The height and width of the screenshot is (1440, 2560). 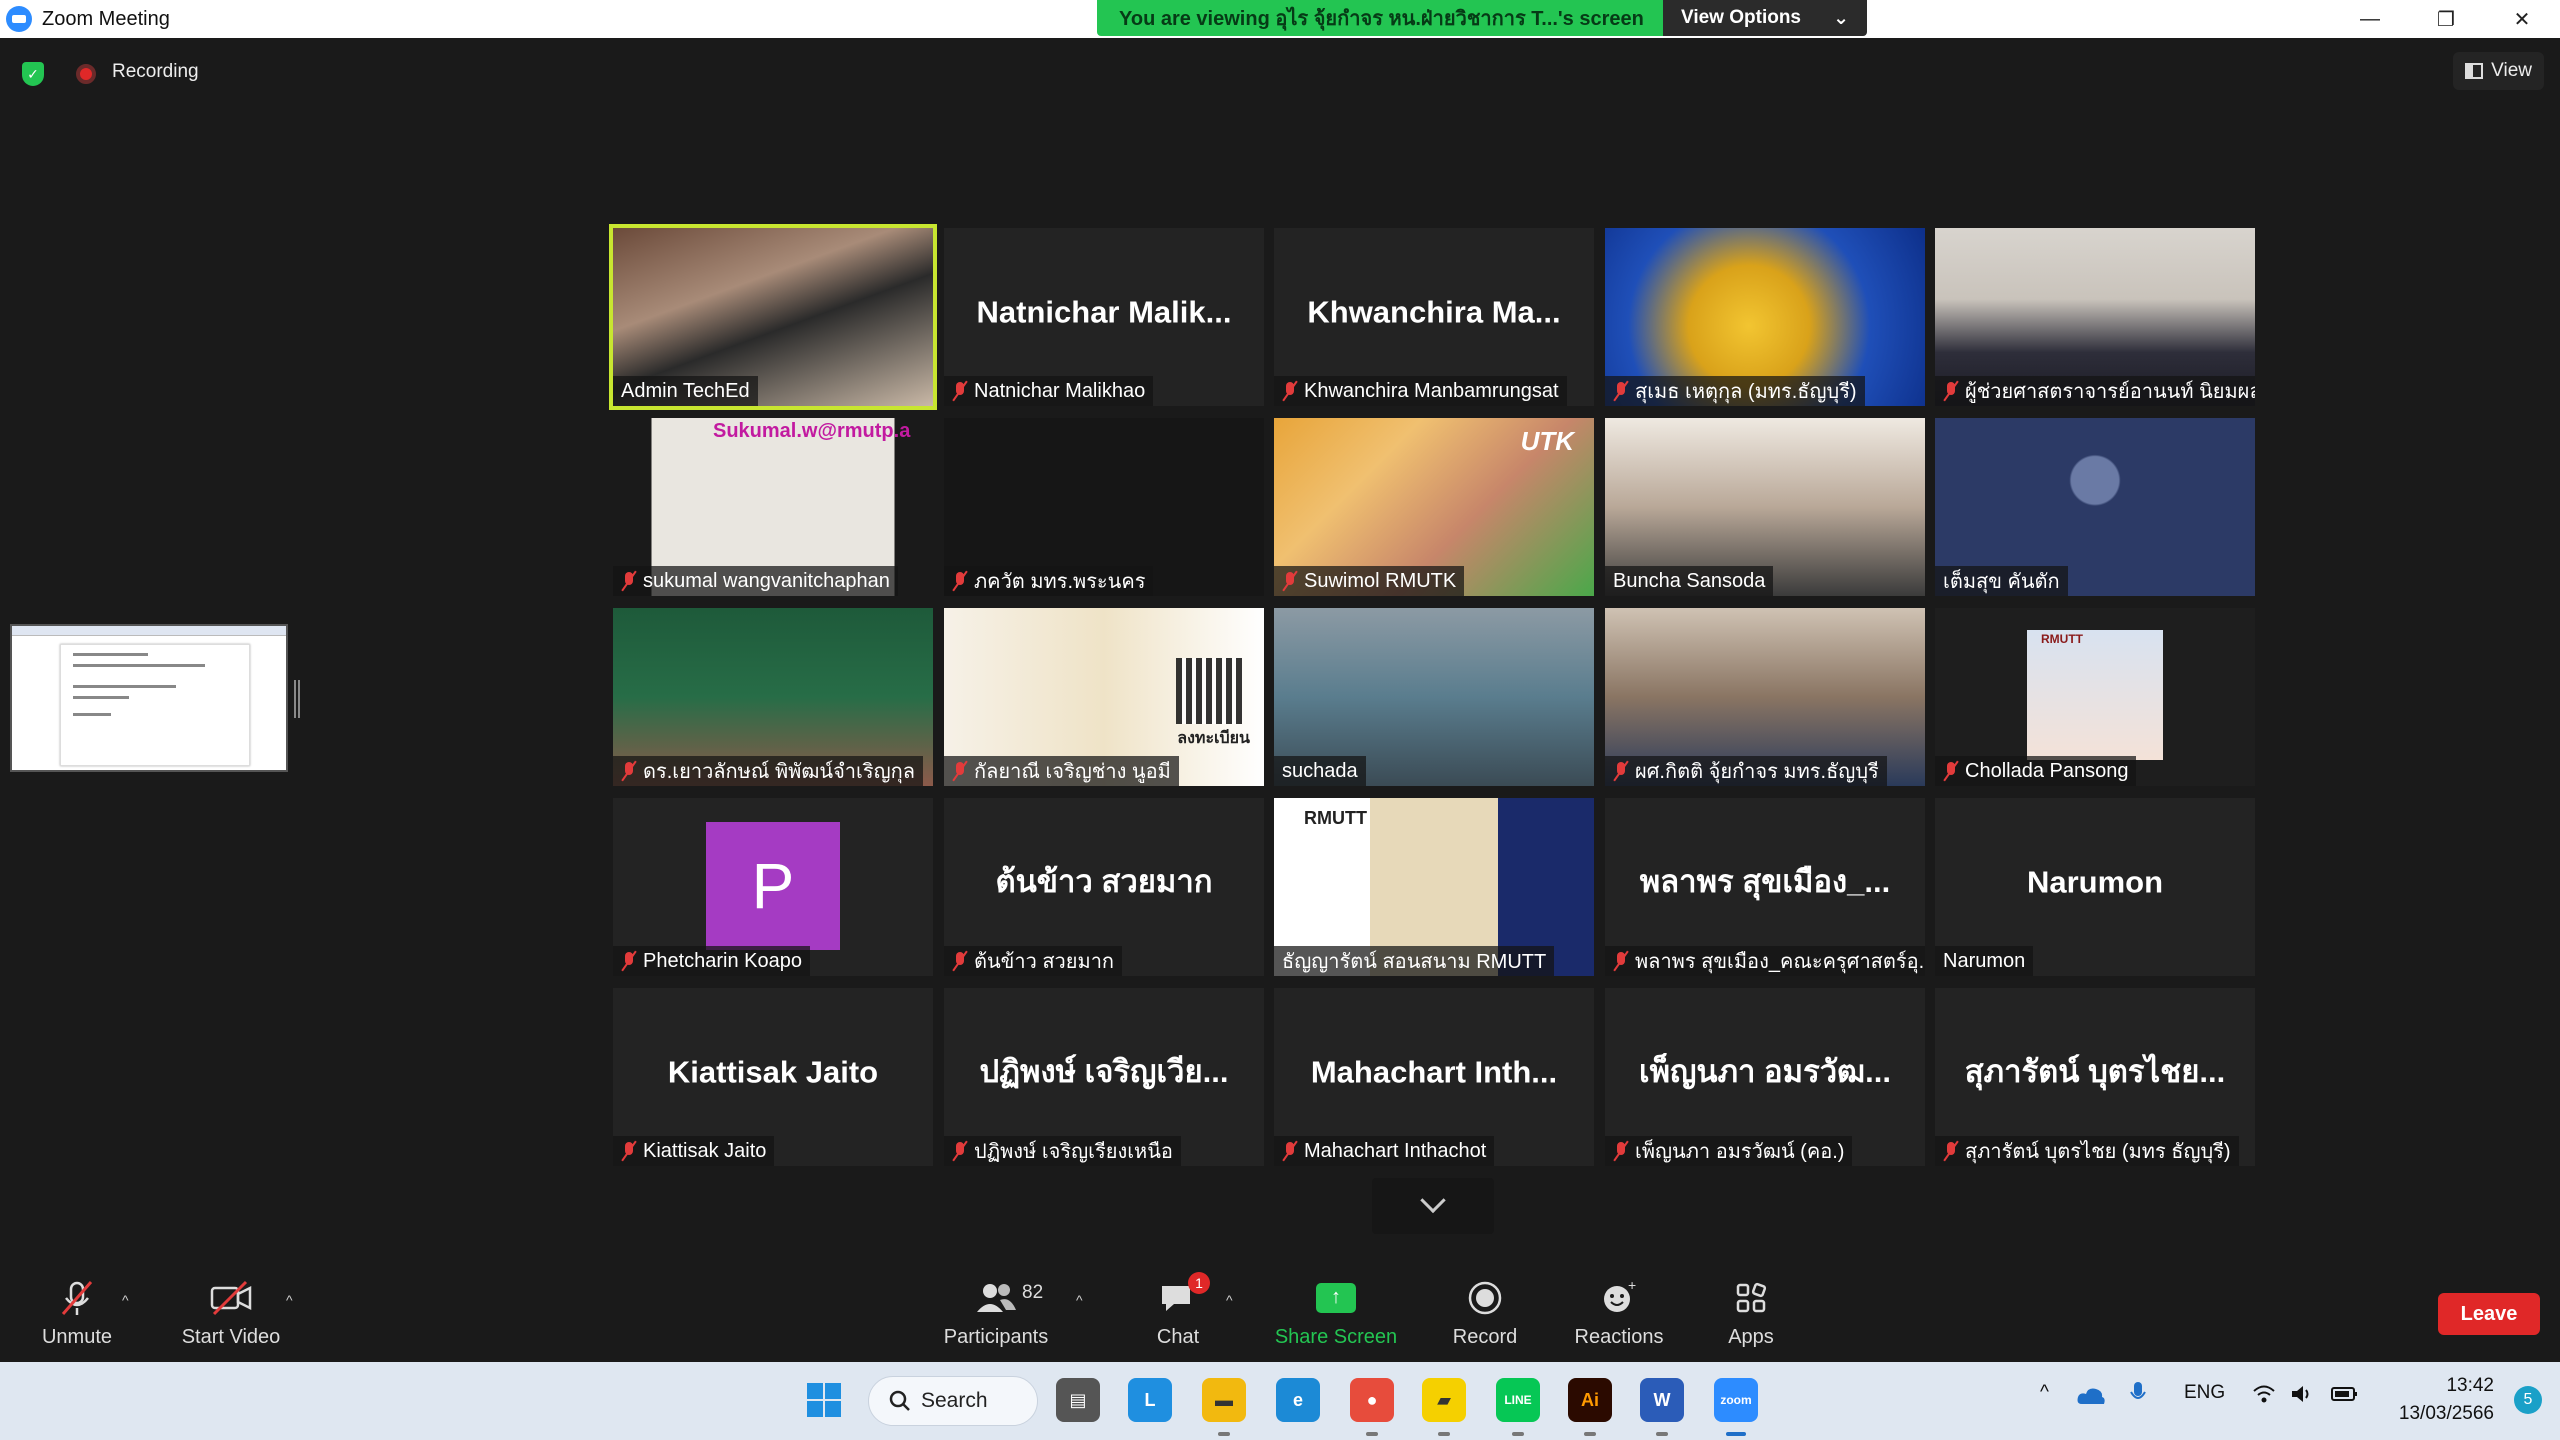 What do you see at coordinates (1178, 1312) in the screenshot?
I see `chat-button: 1 Chat` at bounding box center [1178, 1312].